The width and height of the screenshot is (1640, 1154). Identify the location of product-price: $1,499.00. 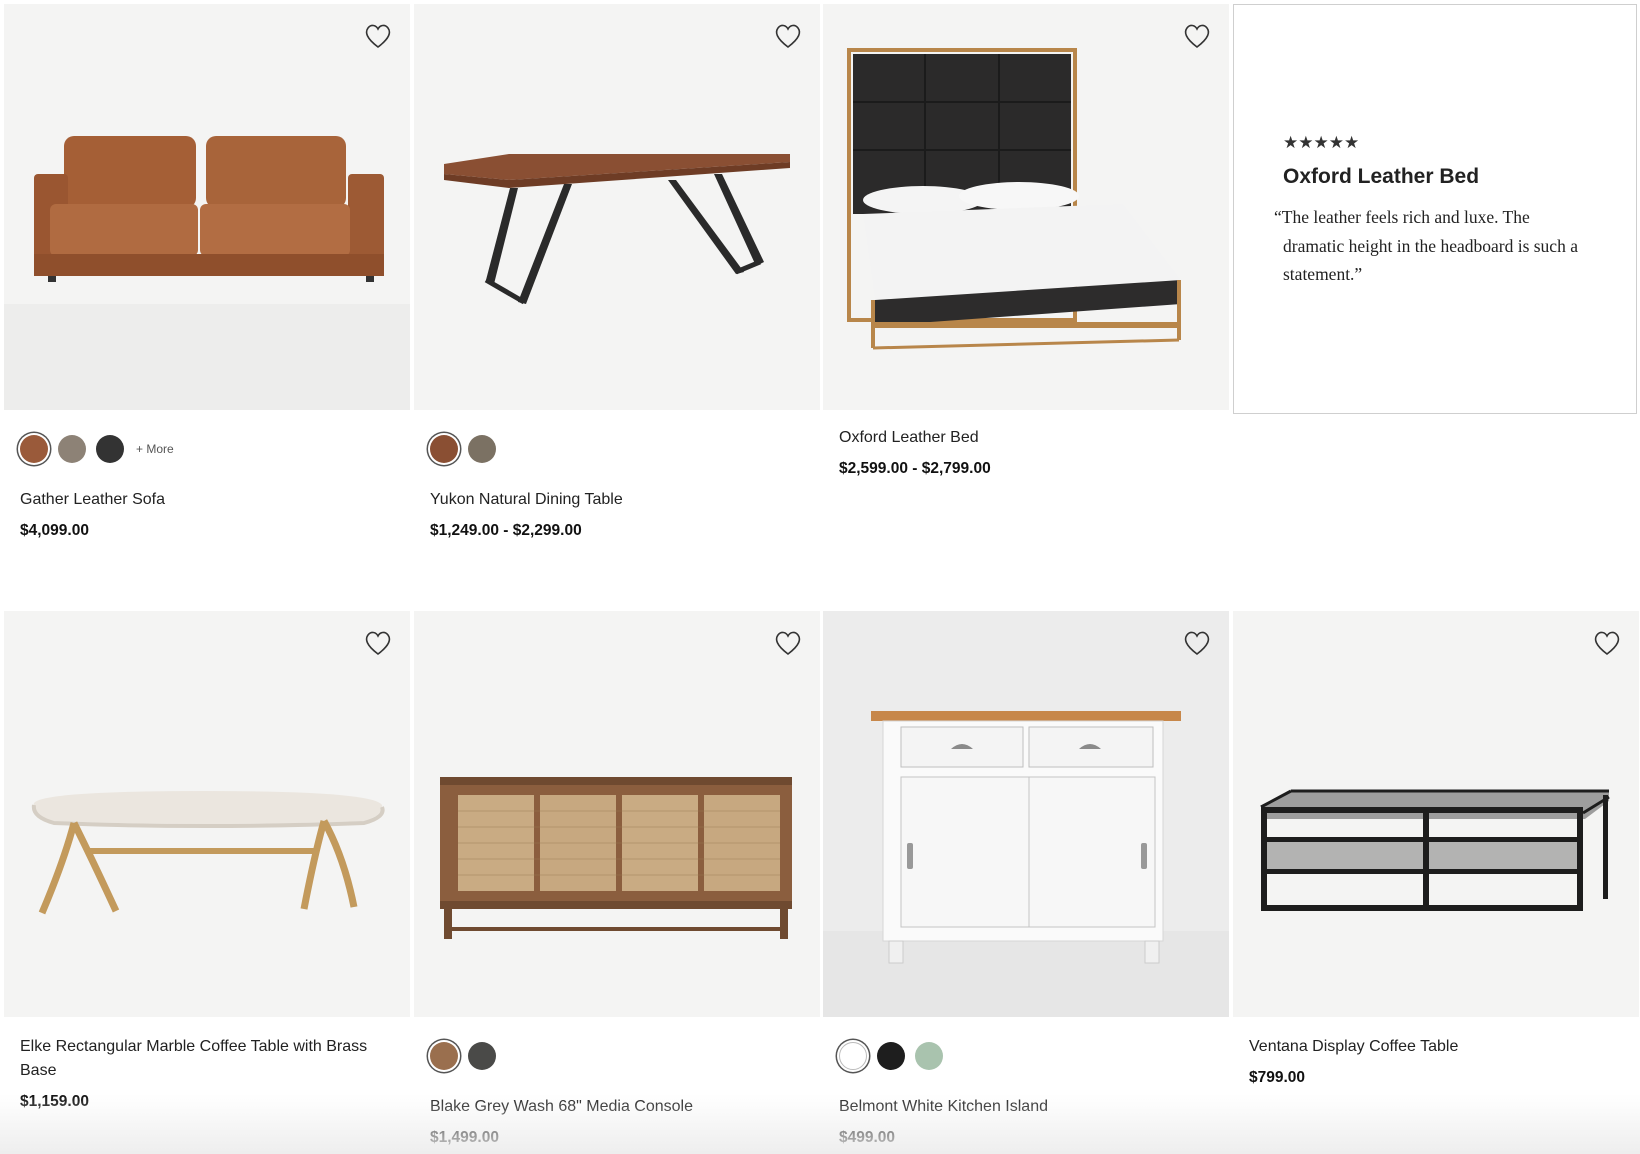
(464, 1137).